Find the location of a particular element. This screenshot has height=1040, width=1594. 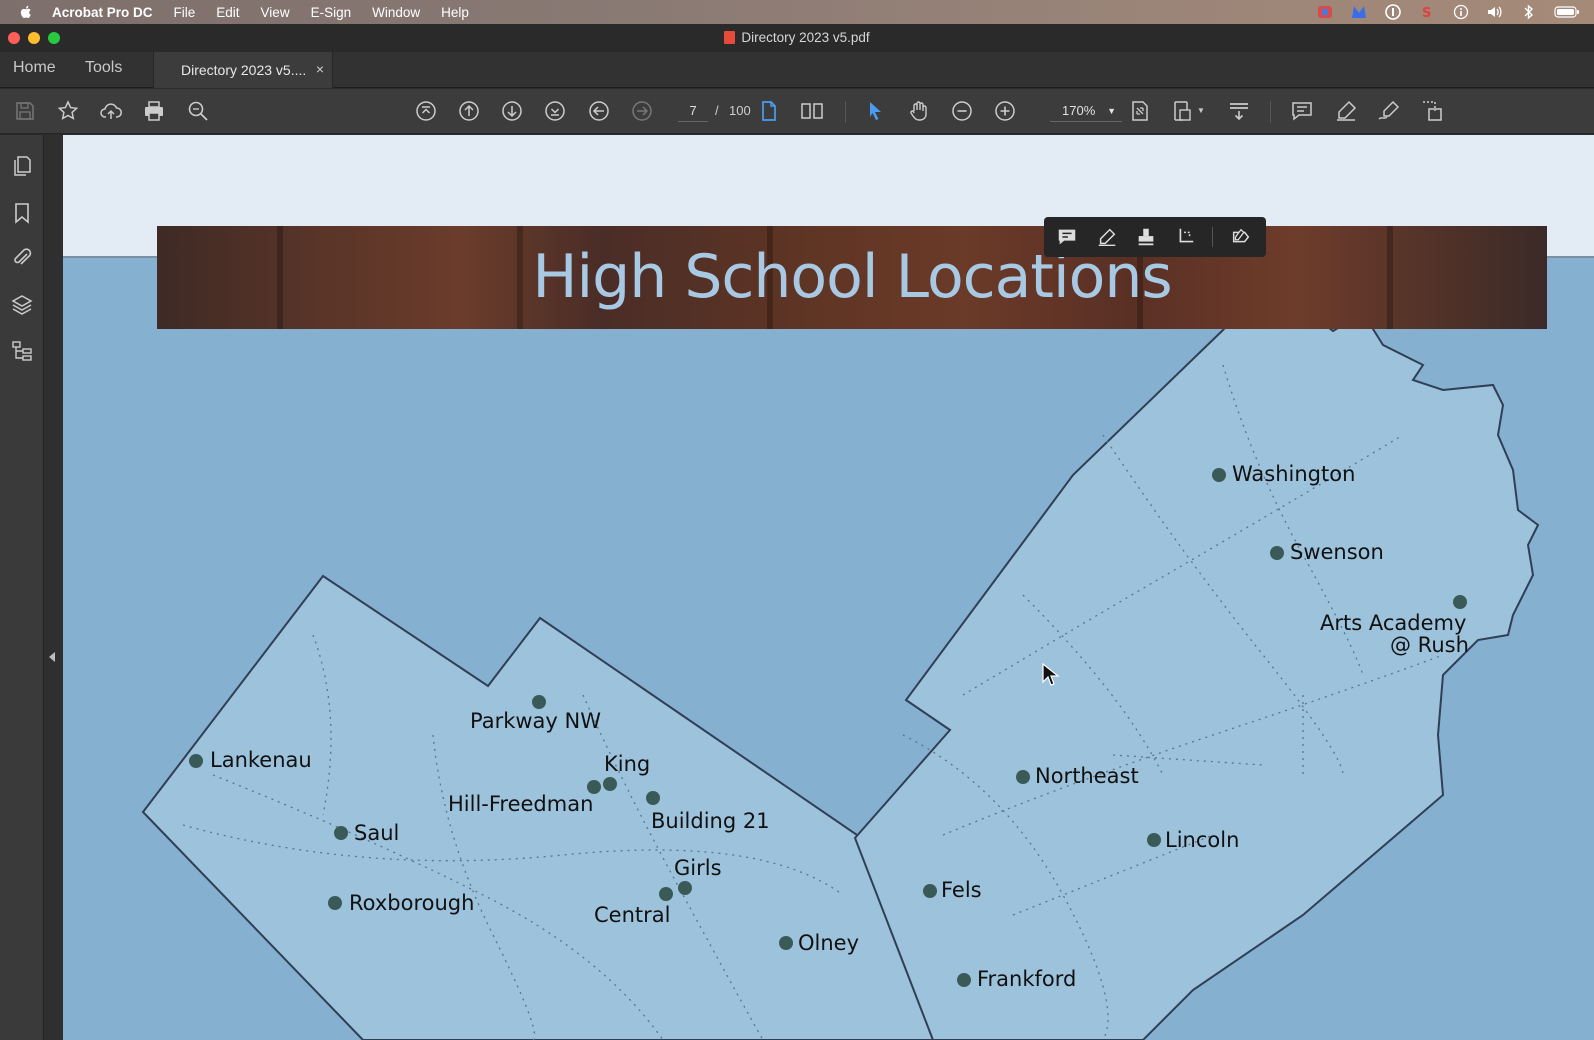

battery-icon is located at coordinates (1567, 12).